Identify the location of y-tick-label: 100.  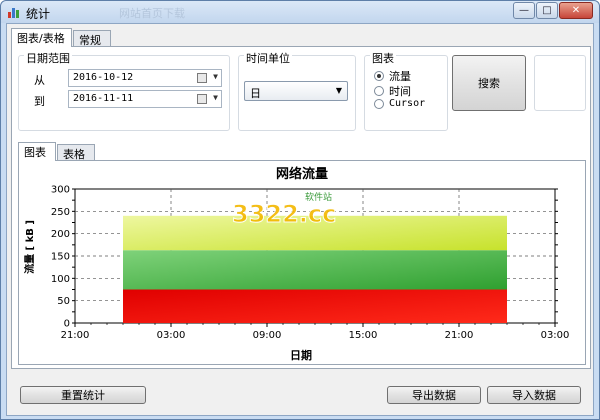
(60, 279).